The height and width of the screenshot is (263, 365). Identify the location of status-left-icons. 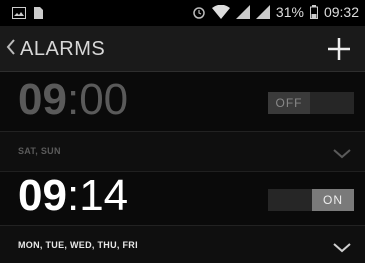
(27, 15).